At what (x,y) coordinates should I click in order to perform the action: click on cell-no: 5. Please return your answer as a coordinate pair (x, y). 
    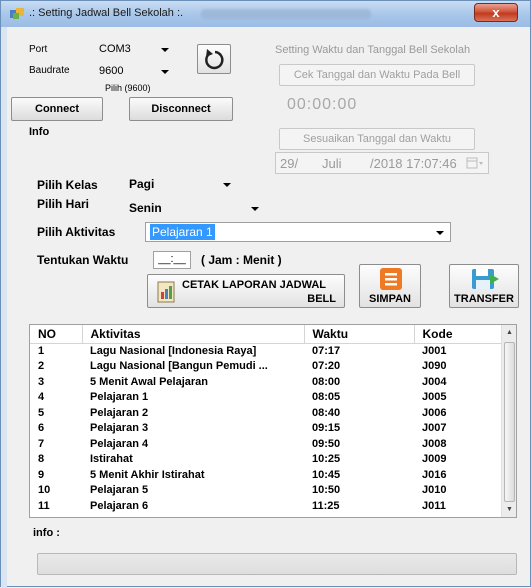
    Looking at the image, I should click on (41, 412).